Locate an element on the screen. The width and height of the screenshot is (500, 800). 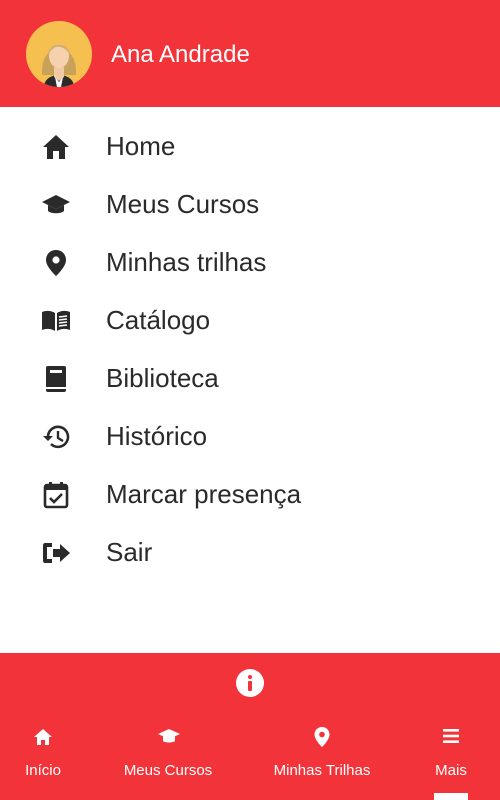
menu-item-sair: Sair is located at coordinates (250, 552).